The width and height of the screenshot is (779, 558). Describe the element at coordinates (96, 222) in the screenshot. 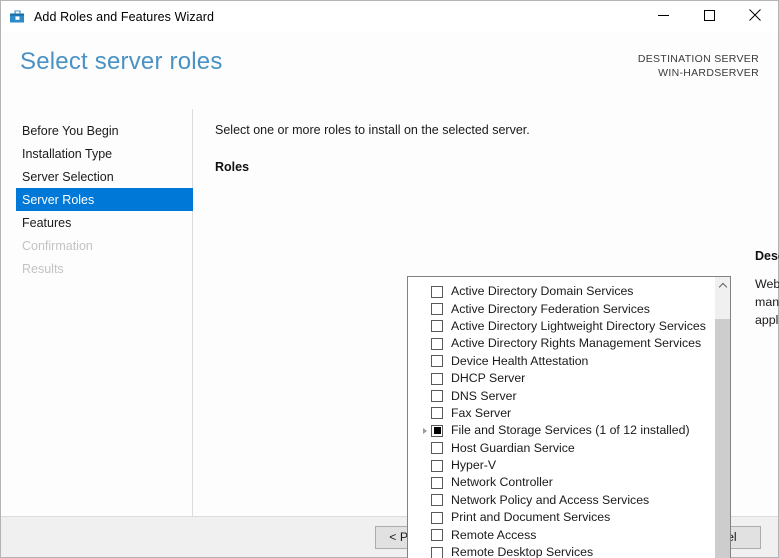

I see `sidebar-item-features: Features` at that location.